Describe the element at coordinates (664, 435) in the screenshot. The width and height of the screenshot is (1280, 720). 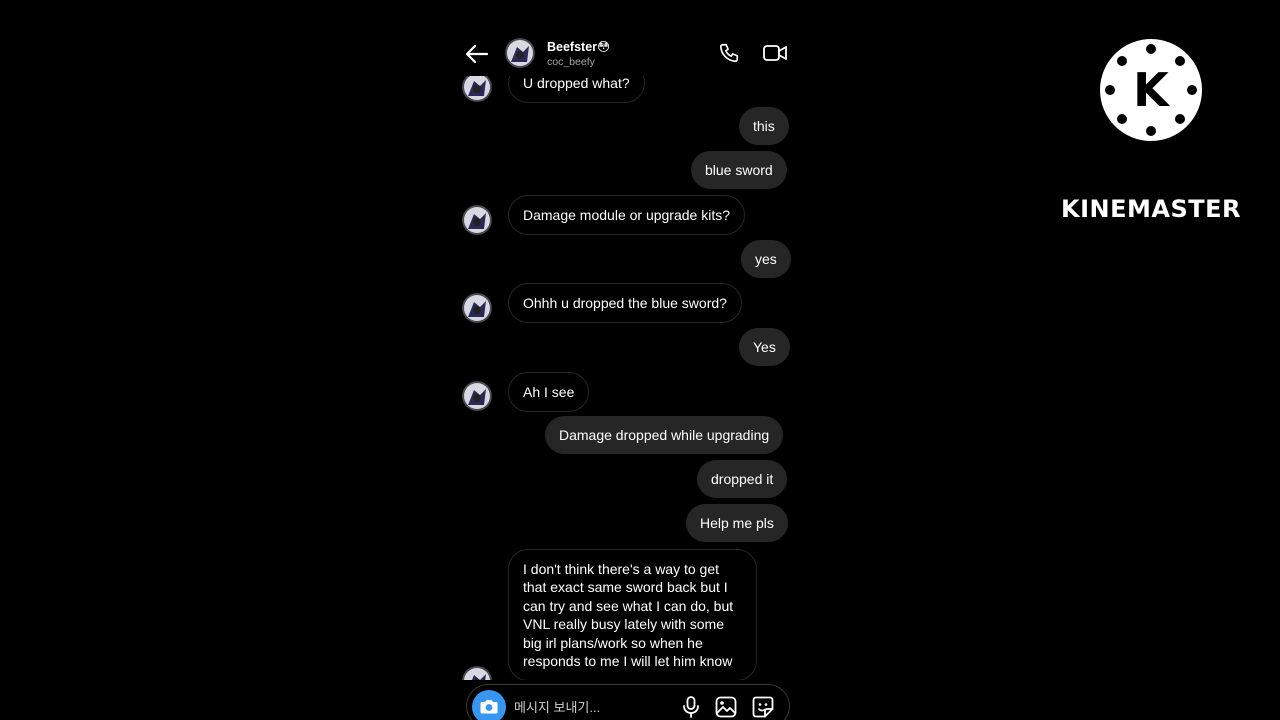
I see `message-bubble-outgoing: Damage dropped while upgrading` at that location.